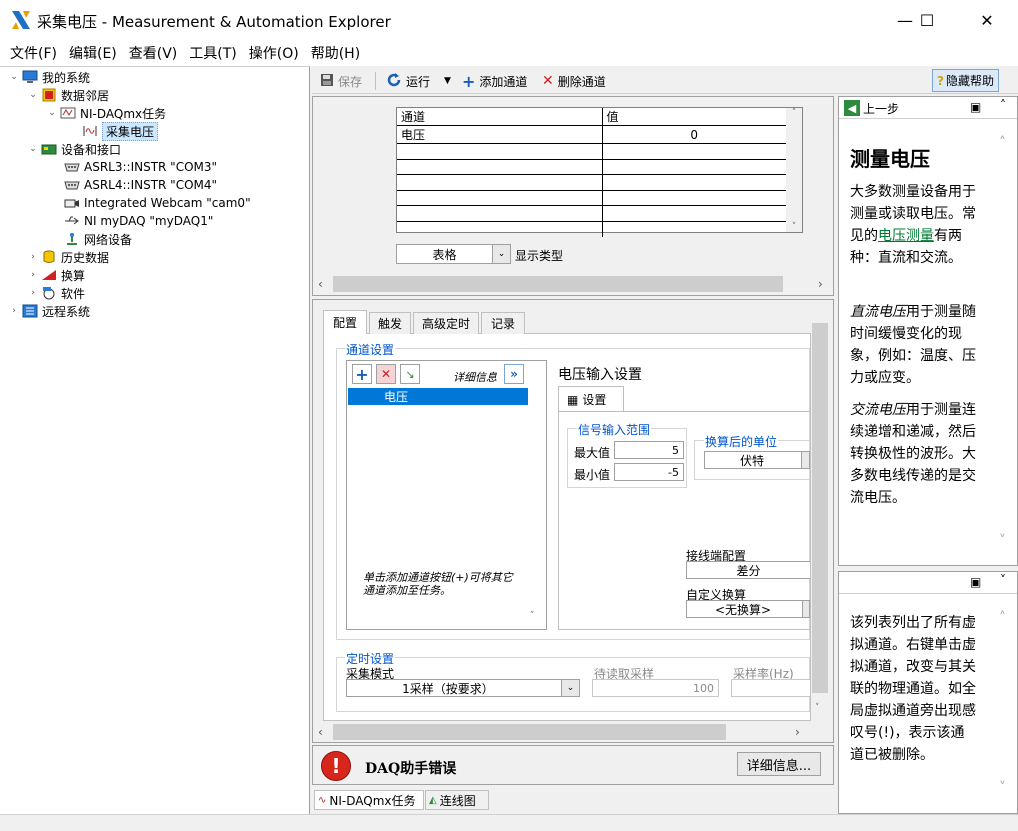 The image size is (1018, 831). Describe the element at coordinates (805, 609) in the screenshot. I see `chevron-down-icon` at that location.